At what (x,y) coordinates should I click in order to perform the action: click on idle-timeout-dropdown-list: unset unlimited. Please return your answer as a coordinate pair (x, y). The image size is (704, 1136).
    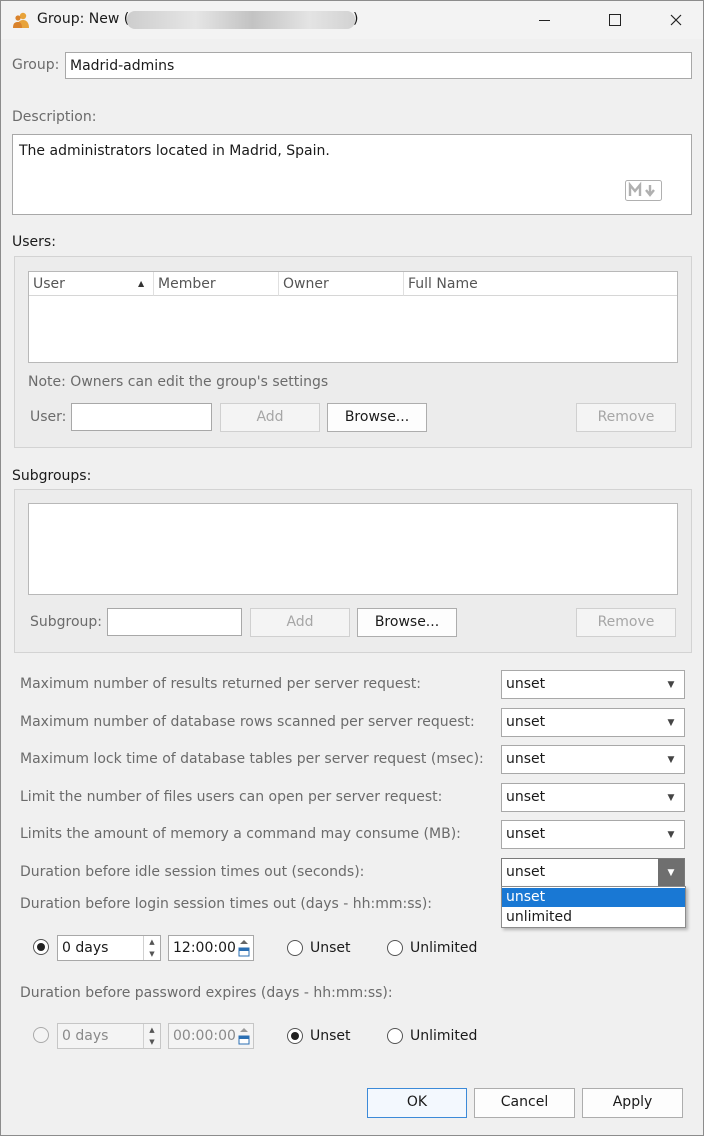
    Looking at the image, I should click on (593, 907).